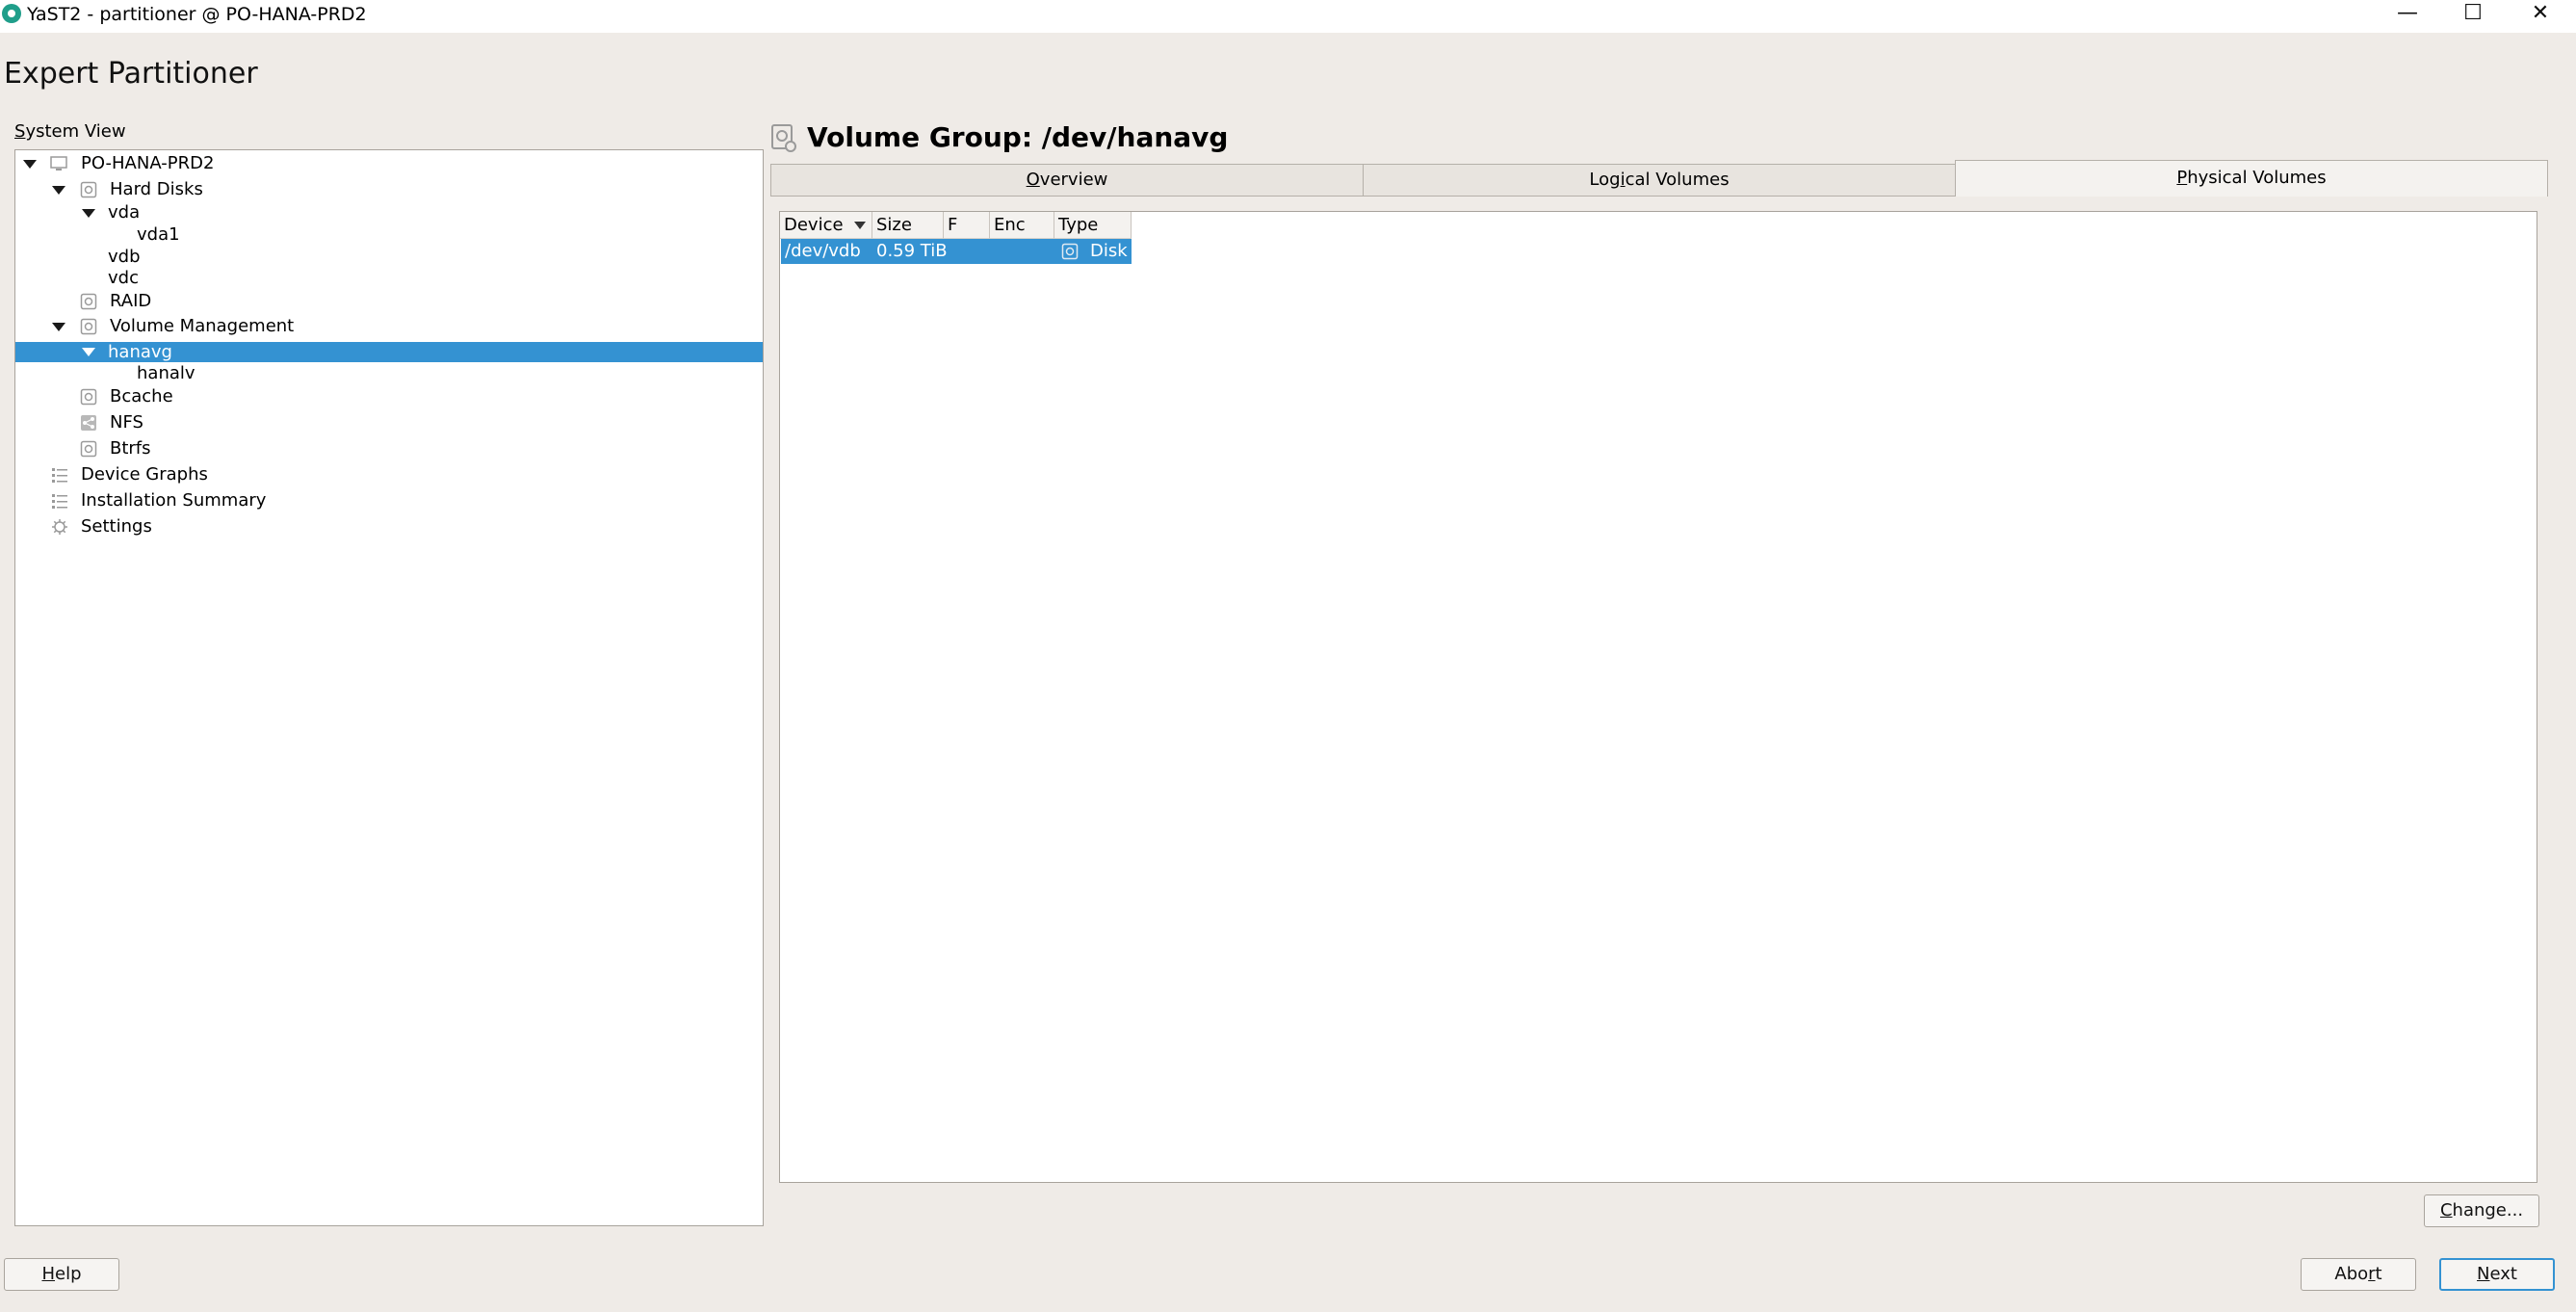 The height and width of the screenshot is (1312, 2576). I want to click on tree-item-label: Device Graphs, so click(144, 475).